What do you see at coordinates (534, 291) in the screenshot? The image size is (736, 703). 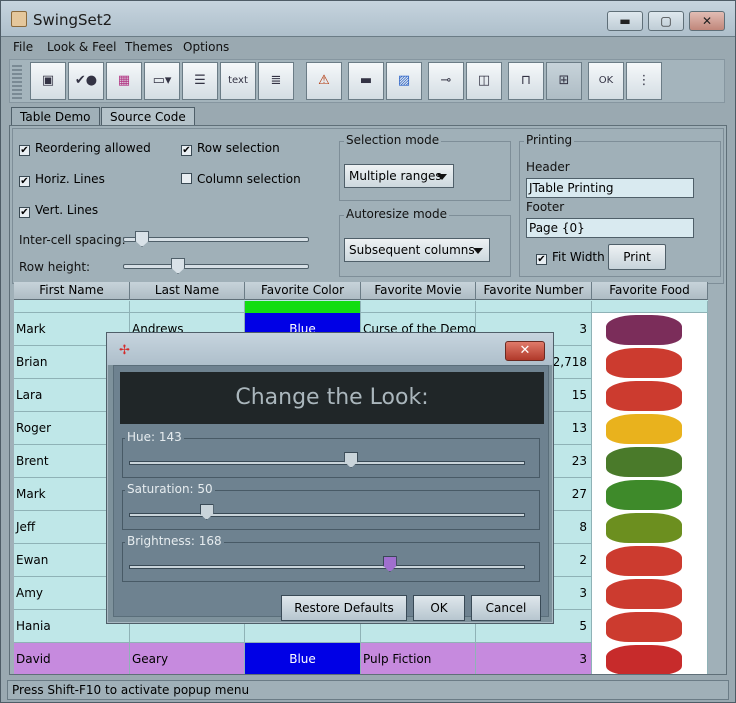 I see `column-header-favorite-number: Favorite Number` at bounding box center [534, 291].